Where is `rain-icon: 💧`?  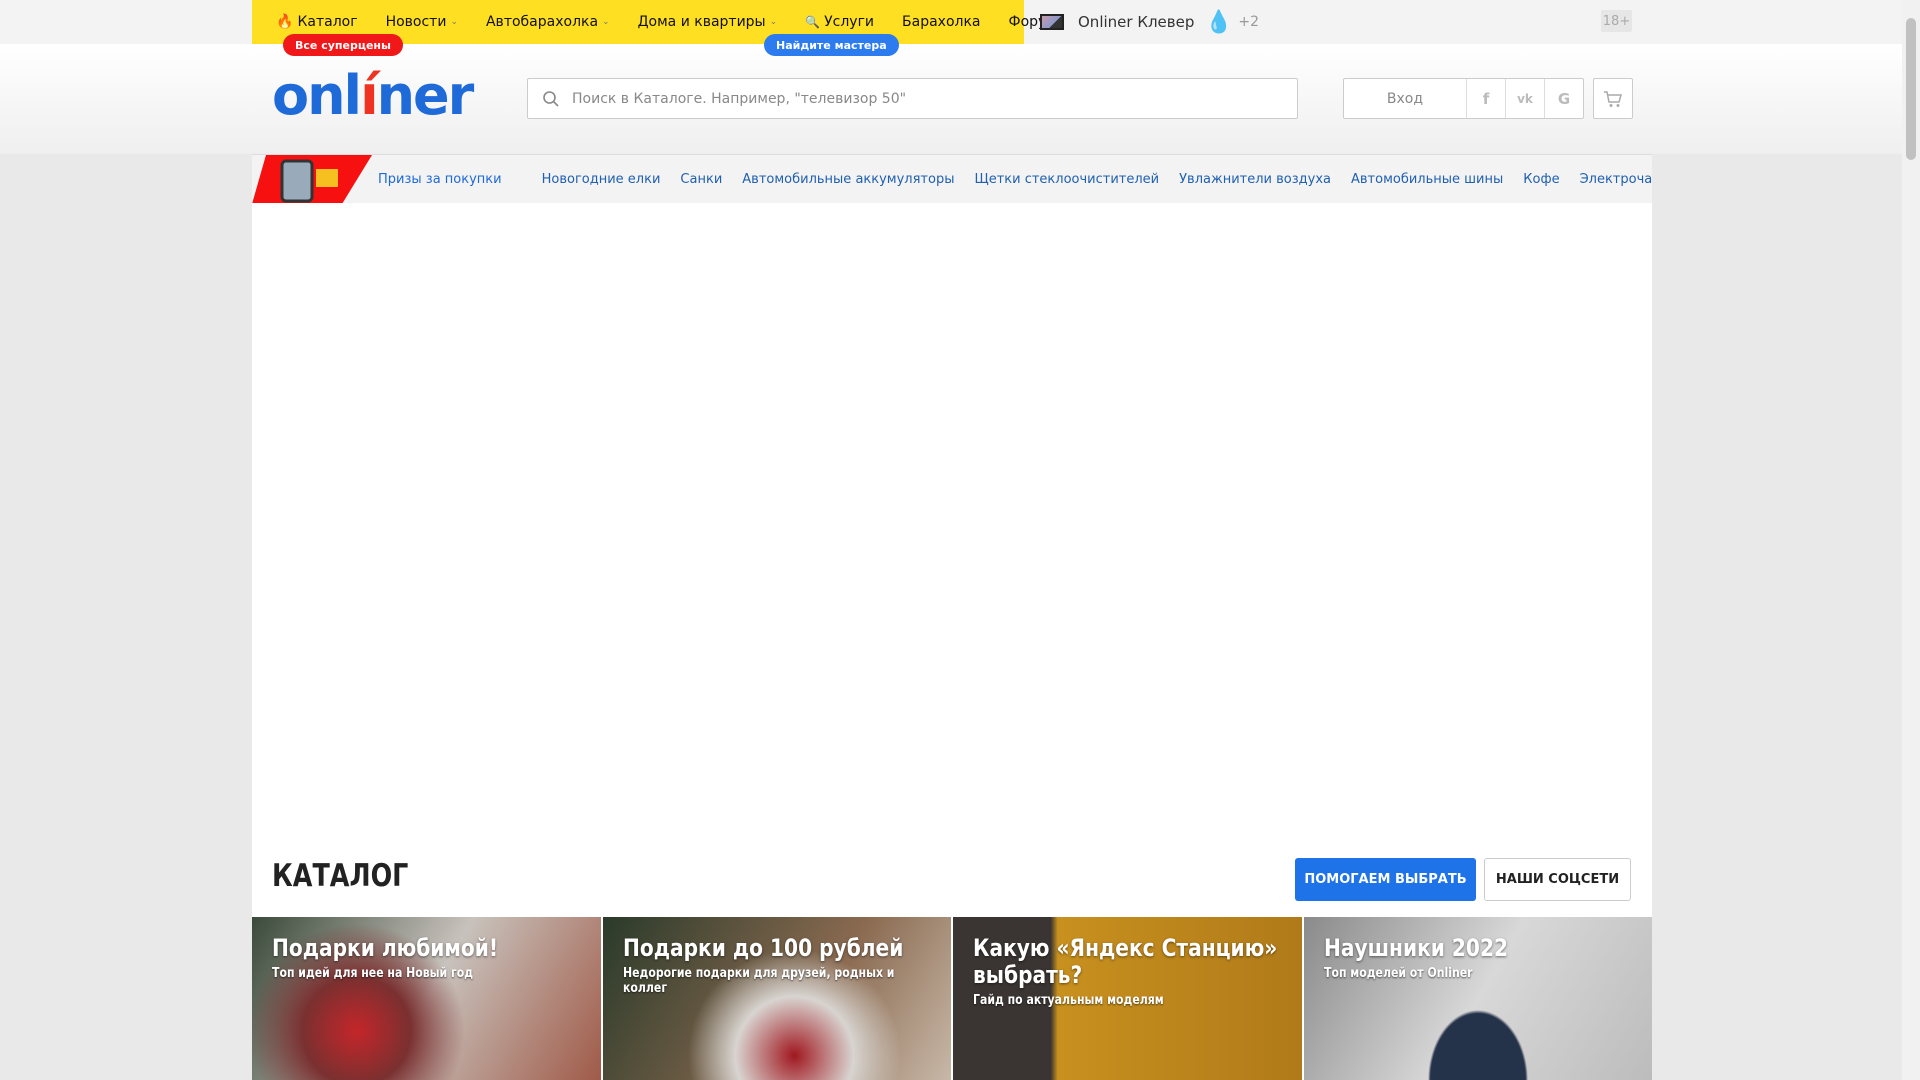 rain-icon: 💧 is located at coordinates (1219, 22).